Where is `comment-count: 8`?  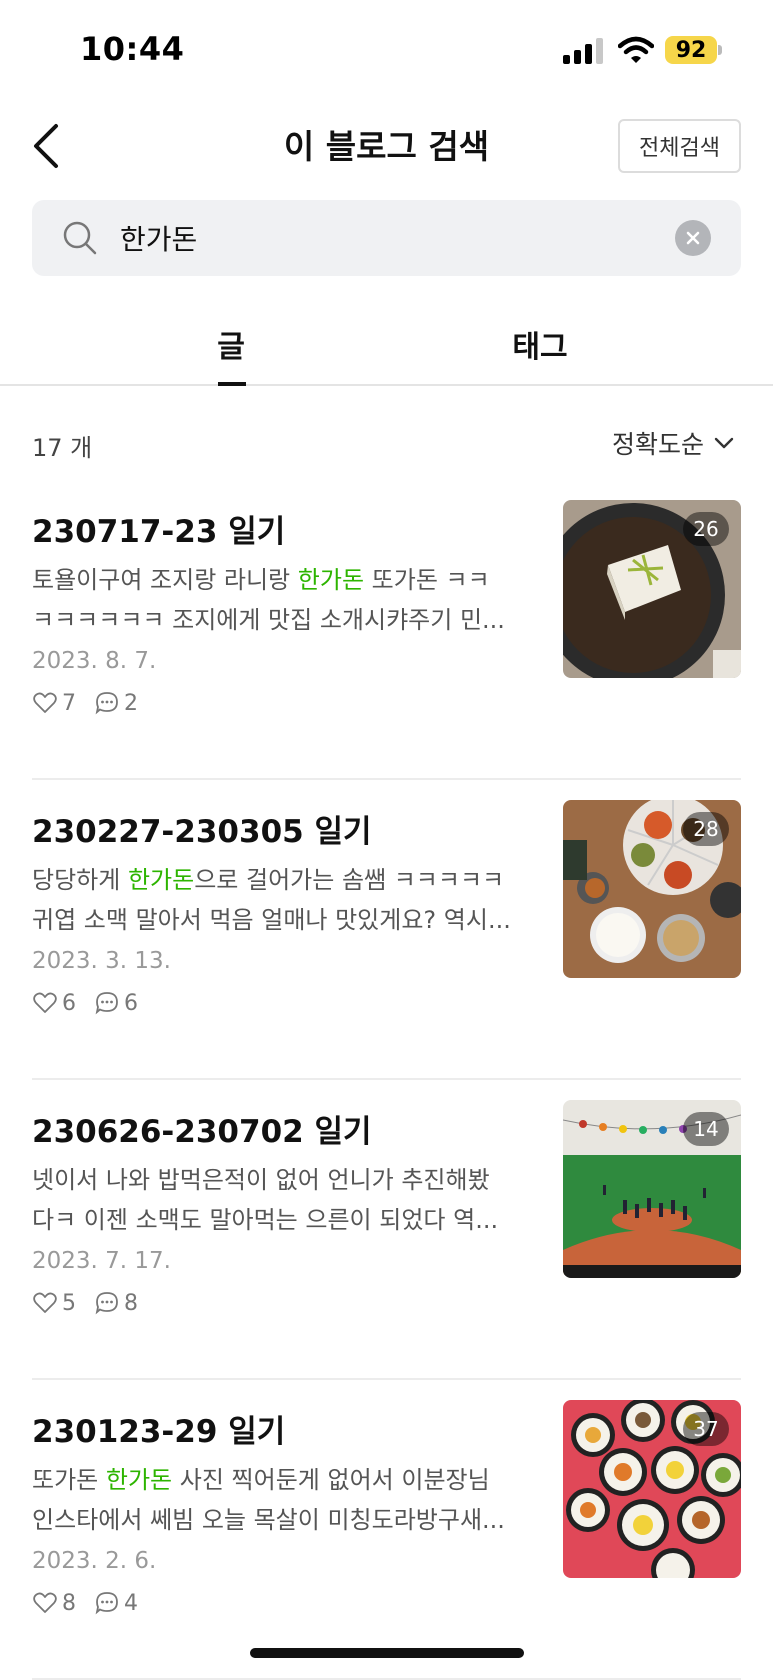
comment-count: 8 is located at coordinates (116, 1303).